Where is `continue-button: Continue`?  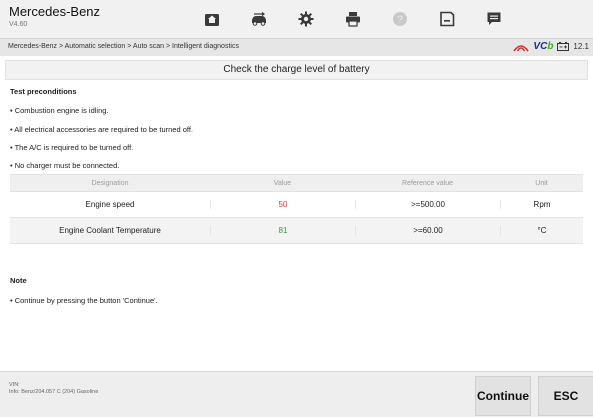 continue-button: Continue is located at coordinates (503, 396).